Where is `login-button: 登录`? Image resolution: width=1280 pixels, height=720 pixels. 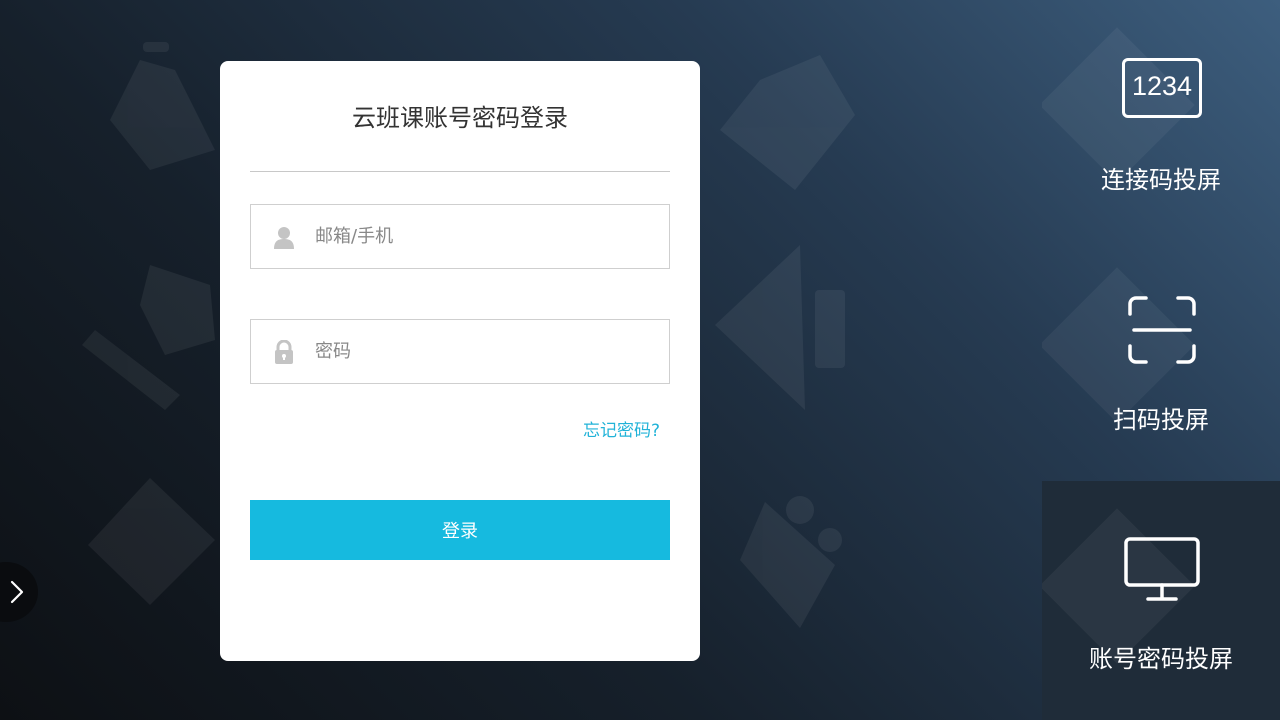 login-button: 登录 is located at coordinates (460, 530).